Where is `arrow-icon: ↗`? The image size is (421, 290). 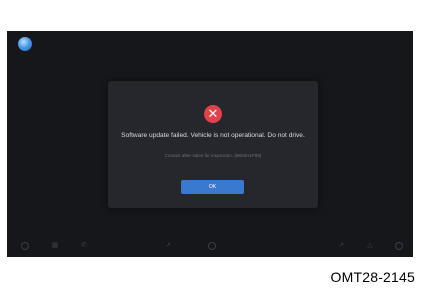
arrow-icon: ↗ is located at coordinates (168, 246).